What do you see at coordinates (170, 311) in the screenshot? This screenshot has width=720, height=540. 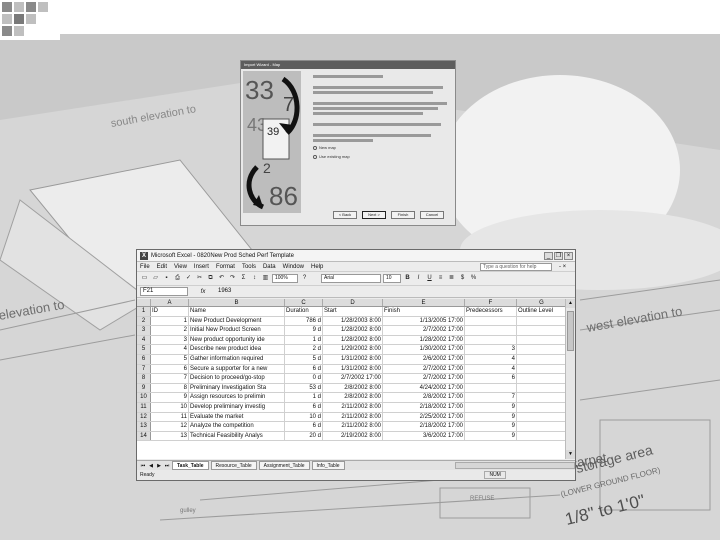 I see `cell-header-id: ID` at bounding box center [170, 311].